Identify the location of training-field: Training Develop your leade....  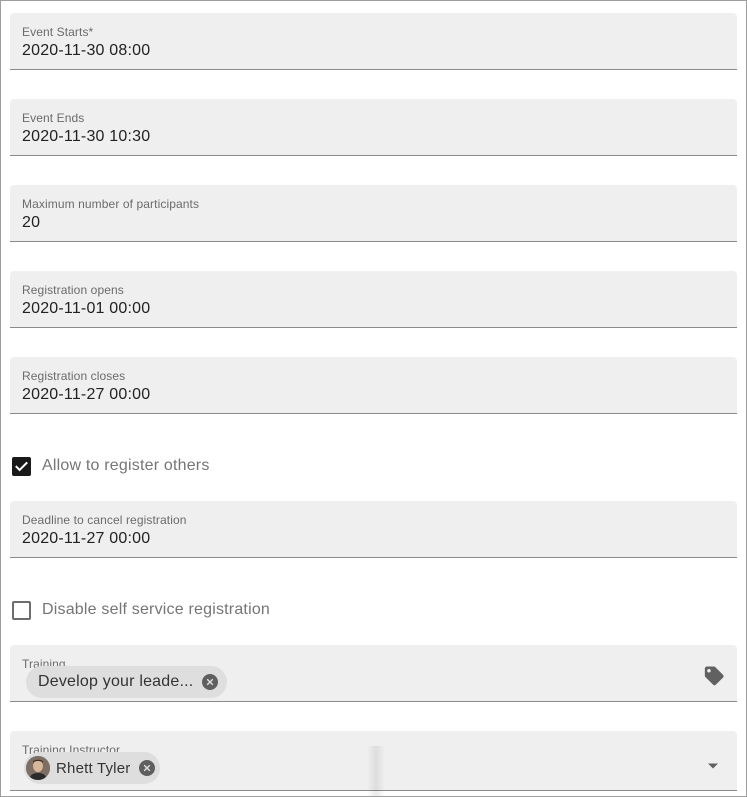
(373, 673).